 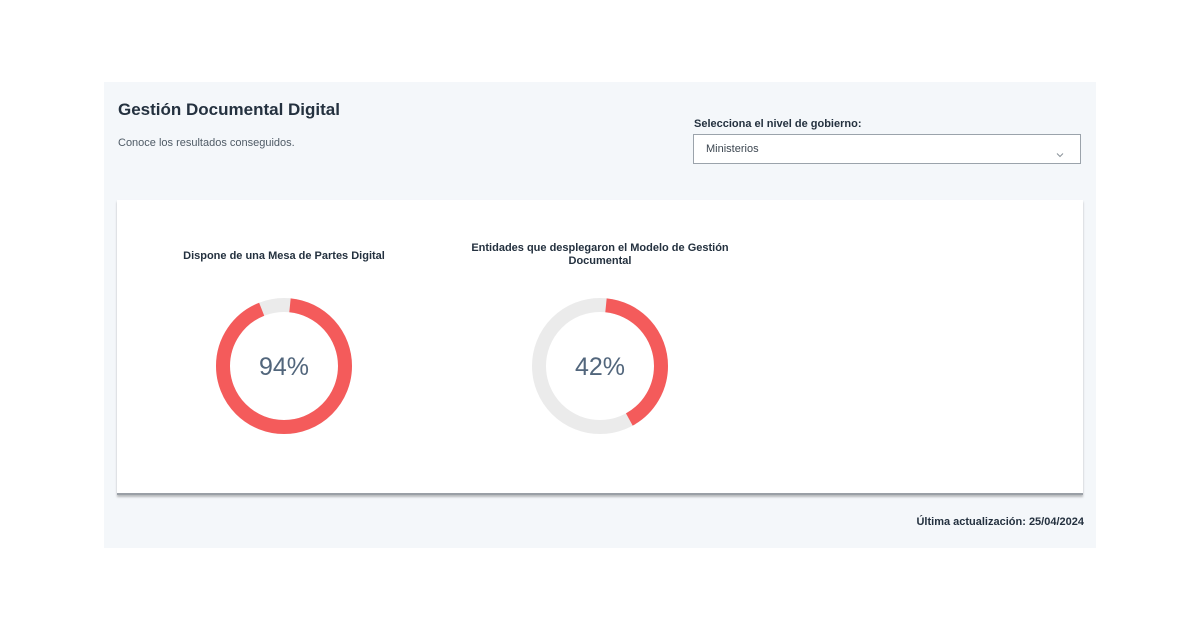 I want to click on donut-percentage: 94%, so click(x=284, y=367).